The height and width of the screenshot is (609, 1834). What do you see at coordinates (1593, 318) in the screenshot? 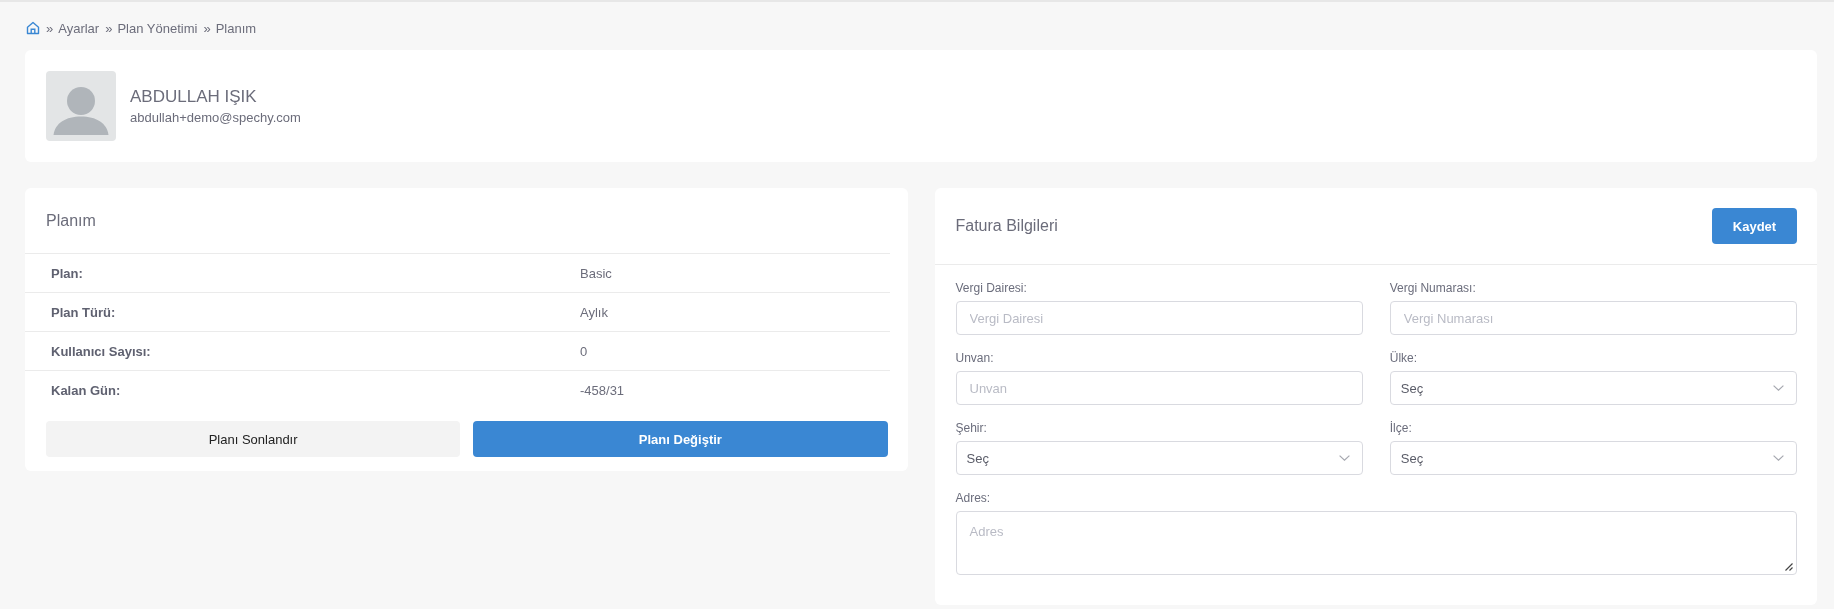
I see `text-input-field: Vergi Numarası` at bounding box center [1593, 318].